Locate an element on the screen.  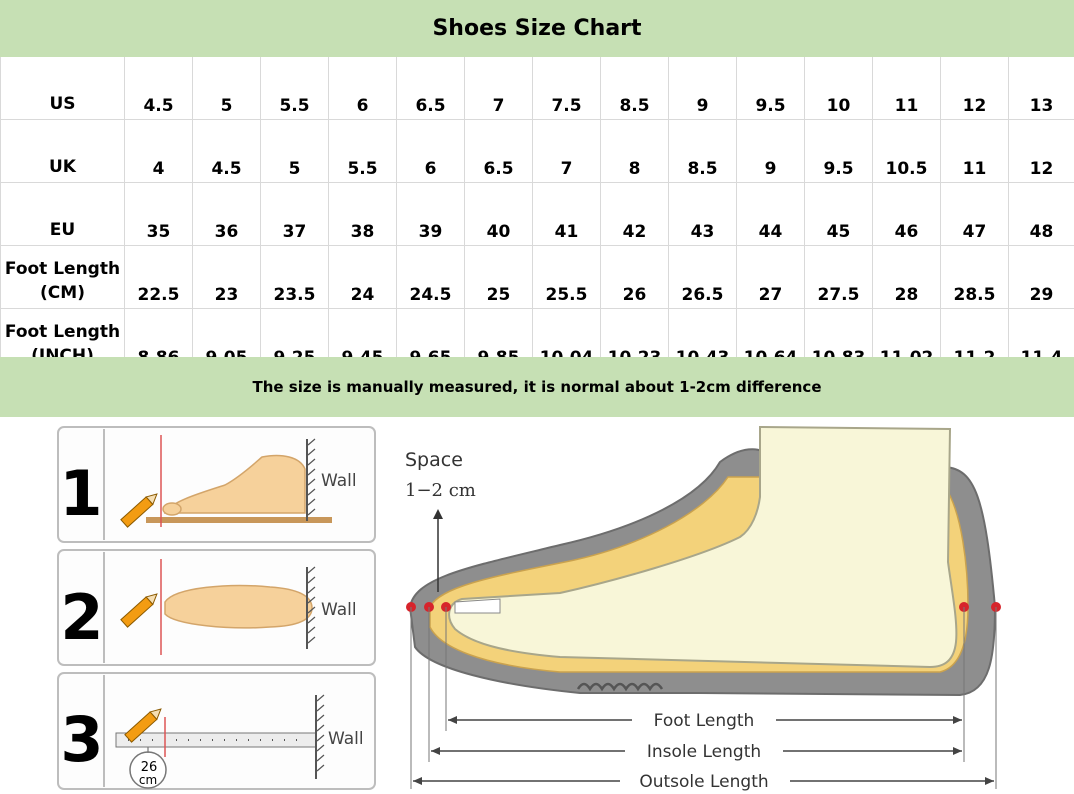
table-cell: 39 is located at coordinates (430, 214).